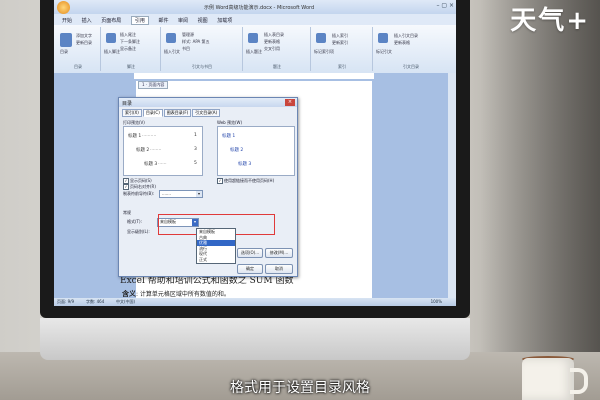  What do you see at coordinates (324, 52) in the screenshot?
I see `mark-entry-button: 标记索引项` at bounding box center [324, 52].